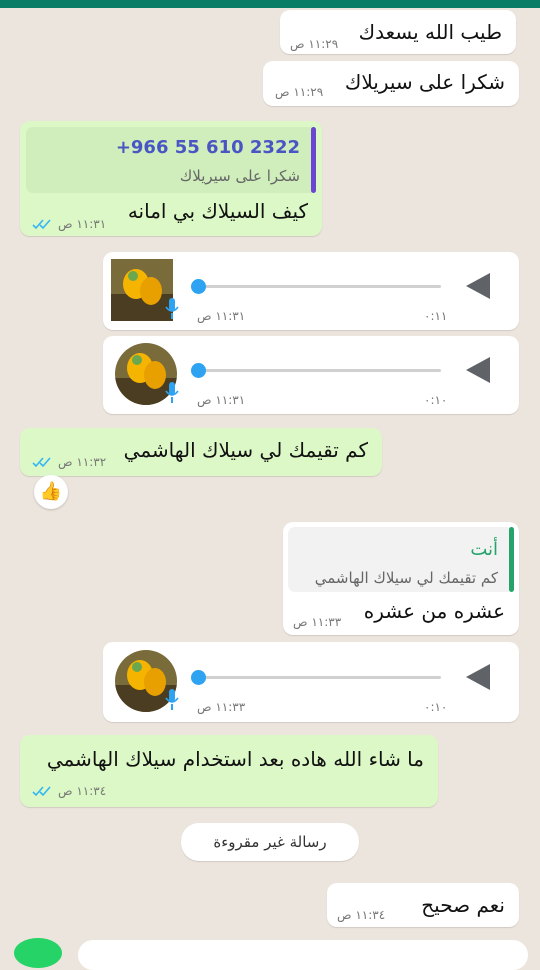 The width and height of the screenshot is (540, 970). What do you see at coordinates (406, 578) in the screenshot?
I see `quote-text: كم تقيمك لي سيلاك الهاشمي` at bounding box center [406, 578].